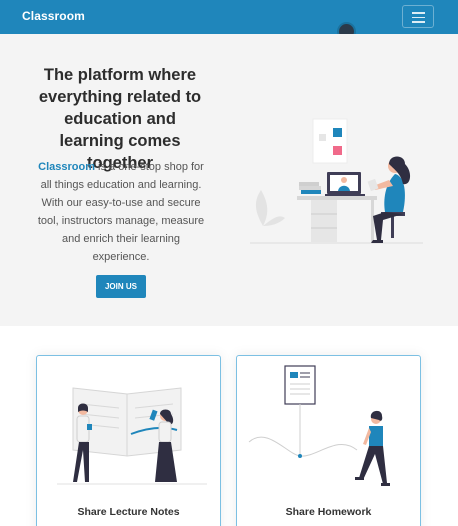 The width and height of the screenshot is (458, 526). I want to click on feature-card-lecture-notes: Share Lecture Notes, so click(128, 440).